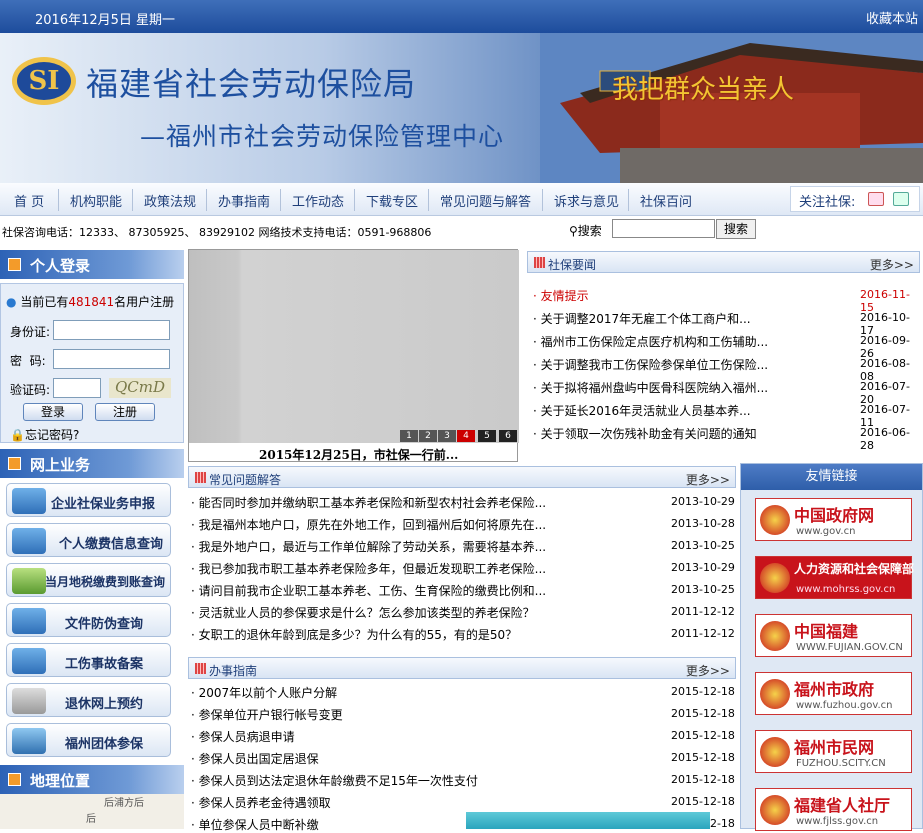 This screenshot has height=833, width=923. Describe the element at coordinates (338, 781) in the screenshot. I see `guide-item-title: 参保人员到达法定退休年龄缴费不足15年一次性支付` at that location.